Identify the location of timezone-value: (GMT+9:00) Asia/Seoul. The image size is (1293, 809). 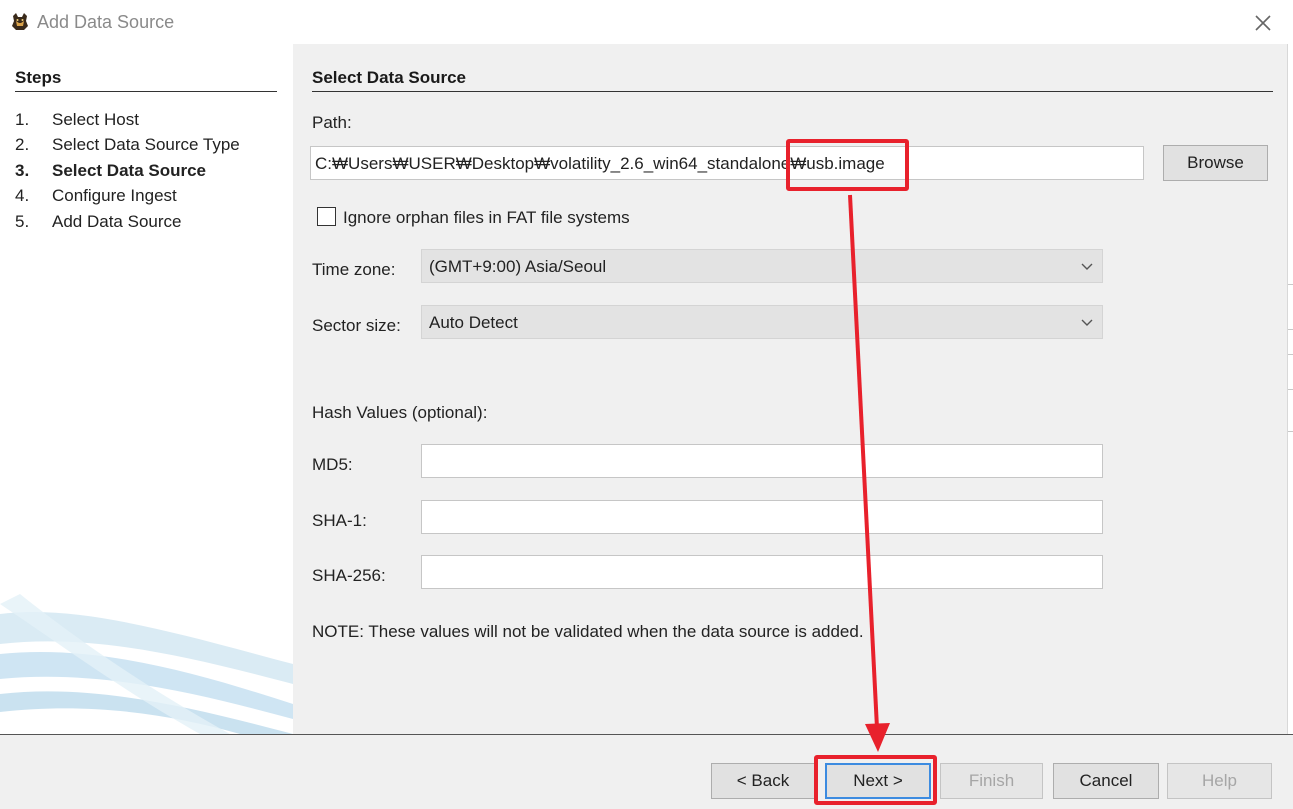
(518, 266).